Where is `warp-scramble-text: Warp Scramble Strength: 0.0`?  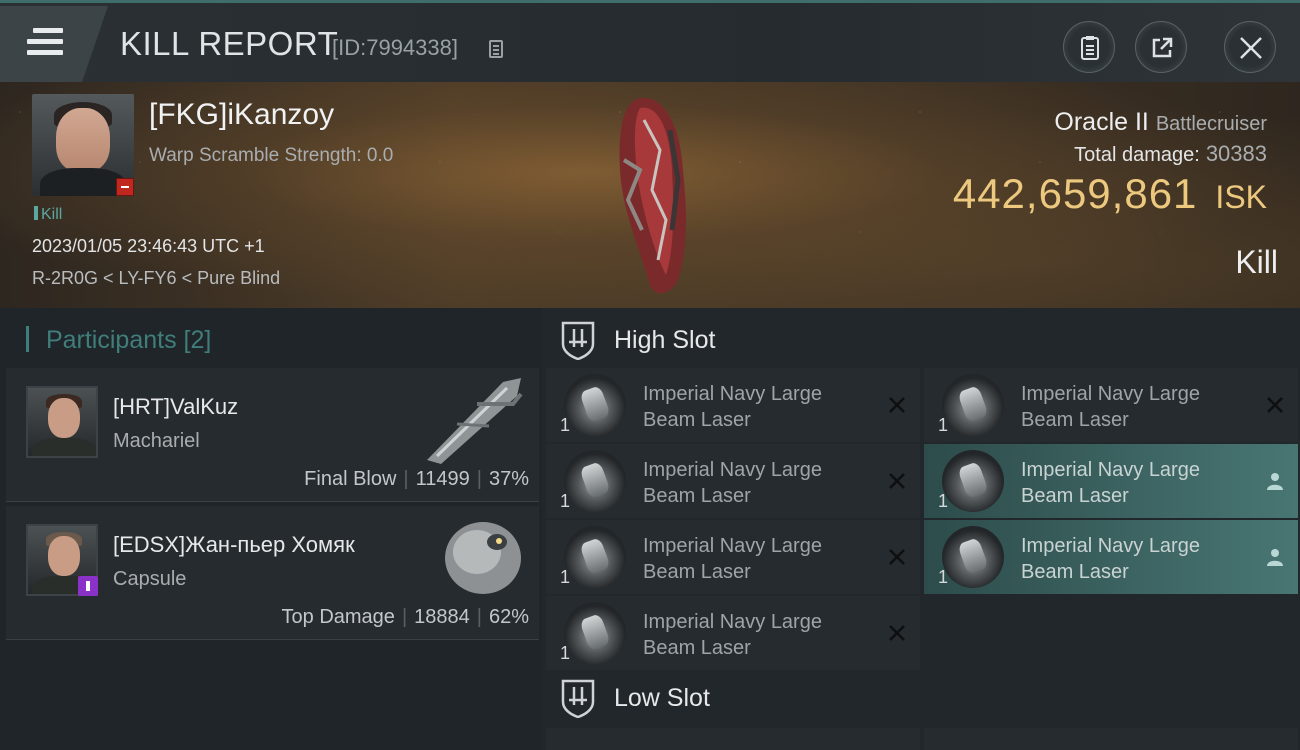
warp-scramble-text: Warp Scramble Strength: 0.0 is located at coordinates (271, 155).